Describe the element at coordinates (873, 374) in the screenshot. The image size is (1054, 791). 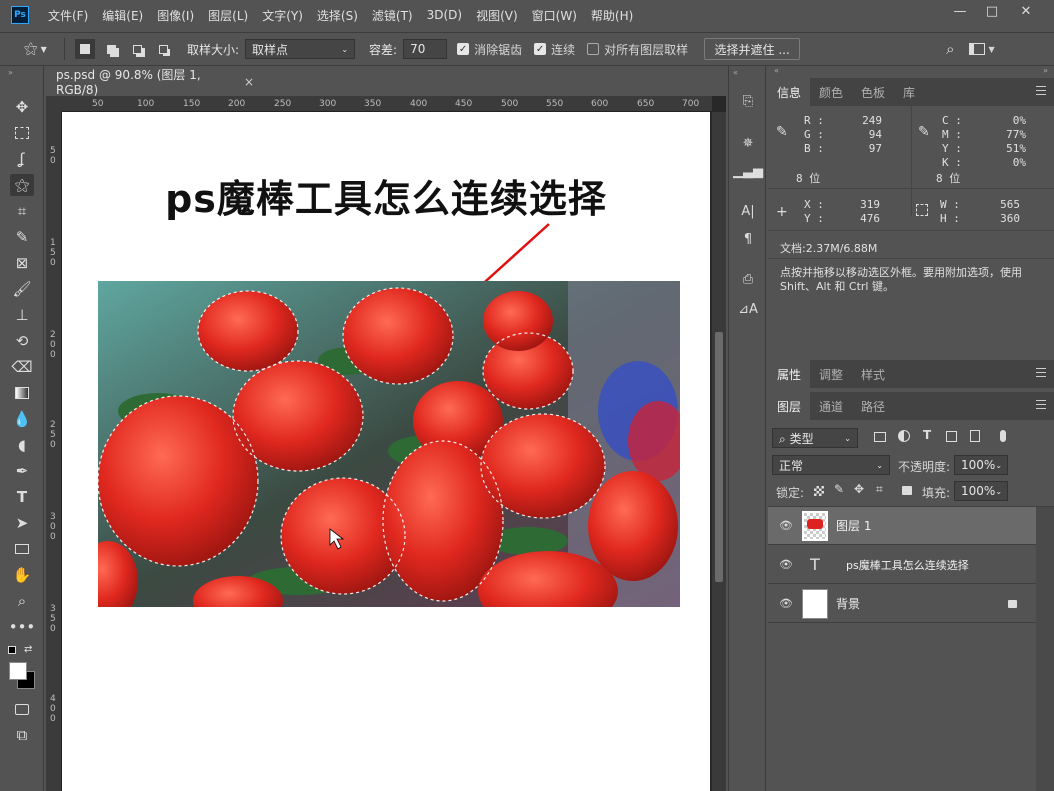
I see `tab-styles: 样式` at that location.